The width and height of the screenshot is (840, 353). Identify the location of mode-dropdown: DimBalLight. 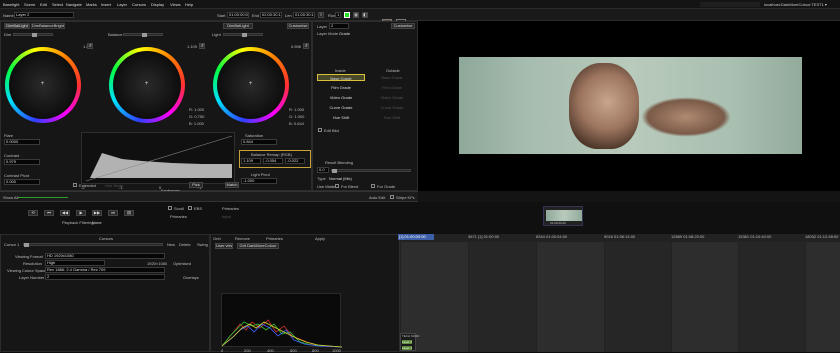
(238, 26).